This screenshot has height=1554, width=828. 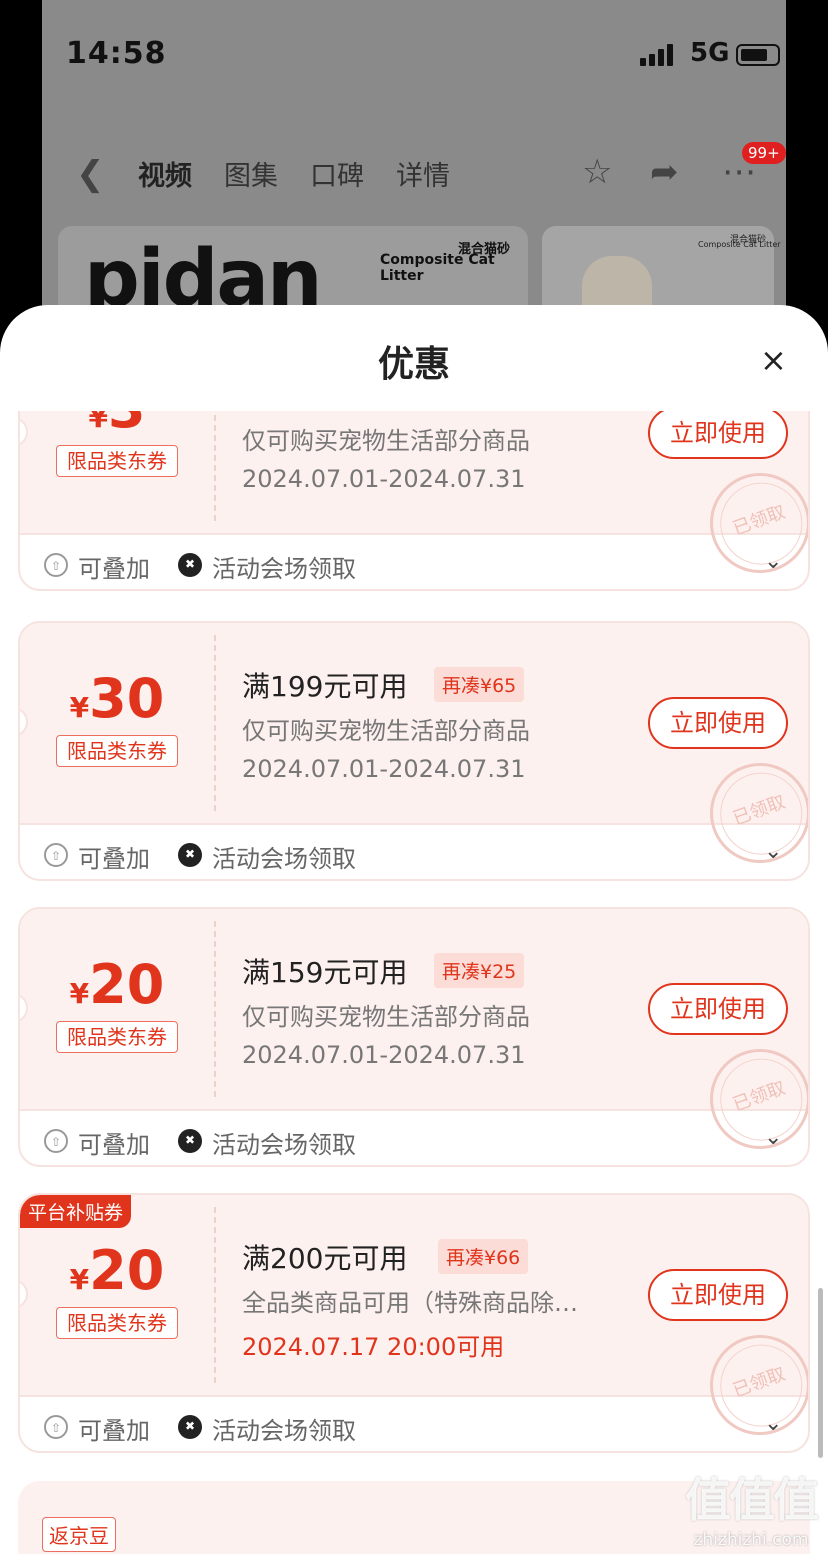 I want to click on tab-gallery: 图集, so click(x=251, y=173).